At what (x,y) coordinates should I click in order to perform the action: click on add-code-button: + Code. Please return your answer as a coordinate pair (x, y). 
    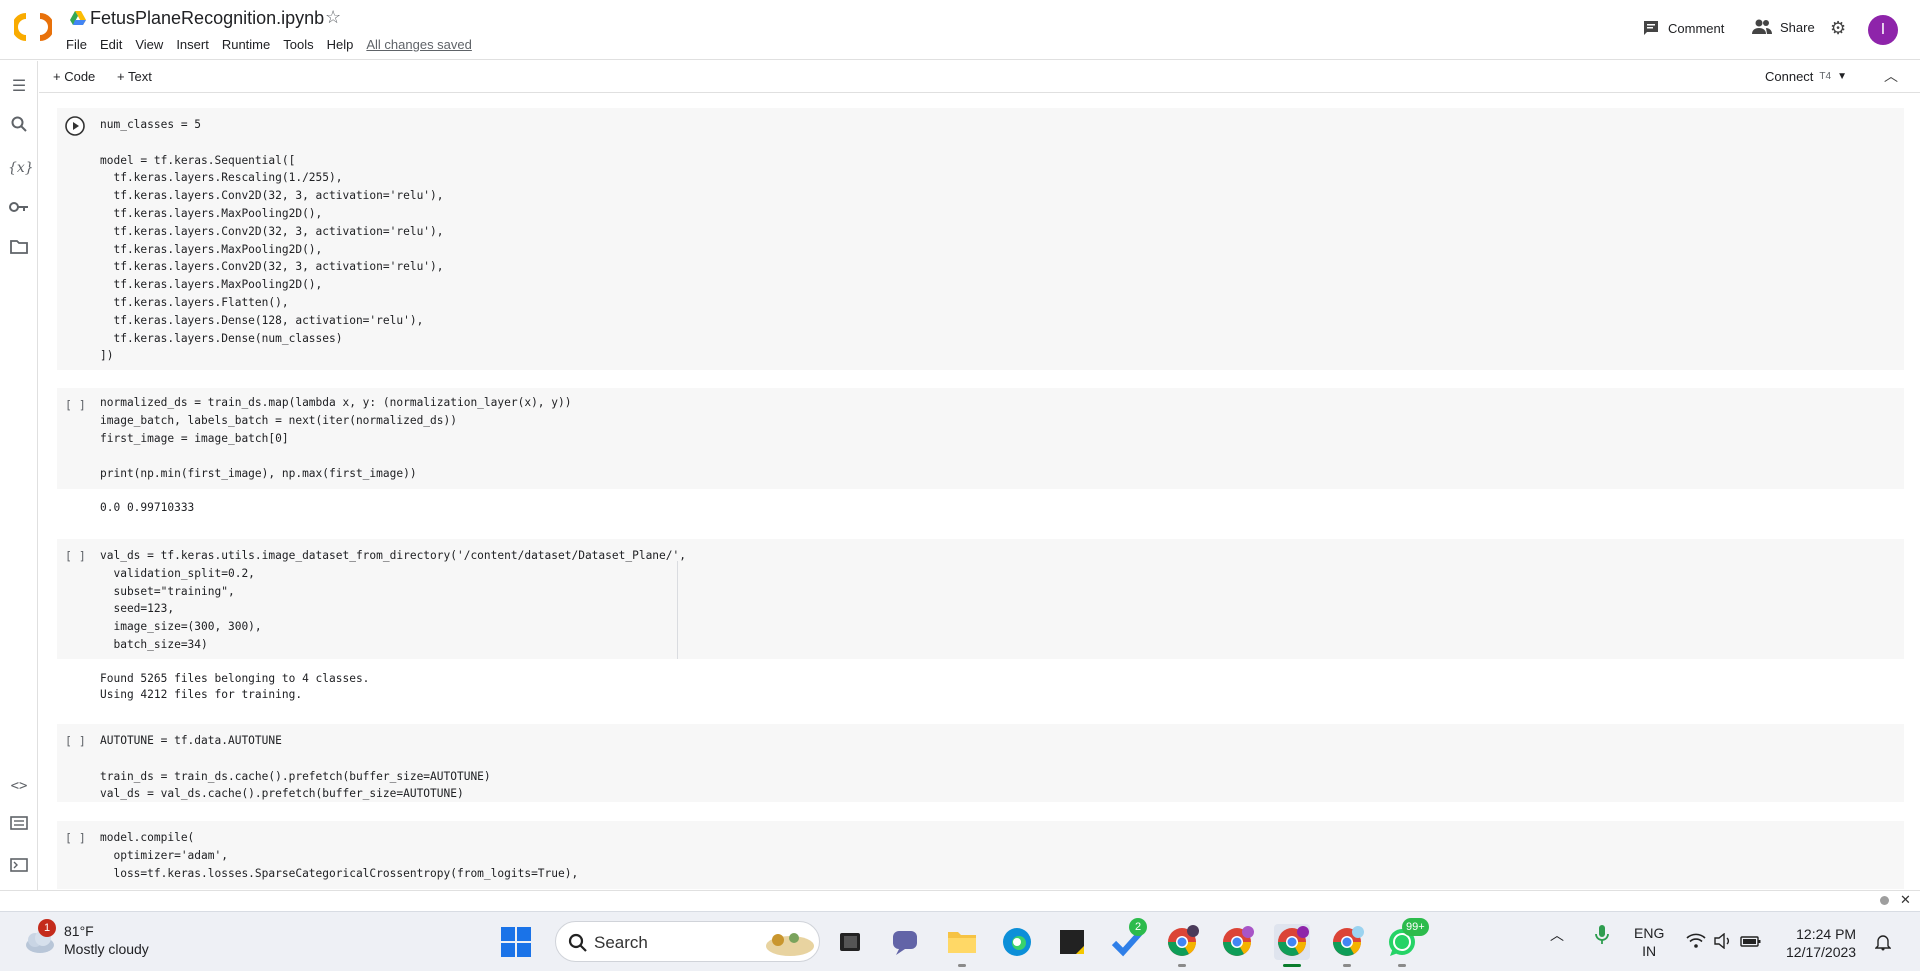
    Looking at the image, I should click on (74, 76).